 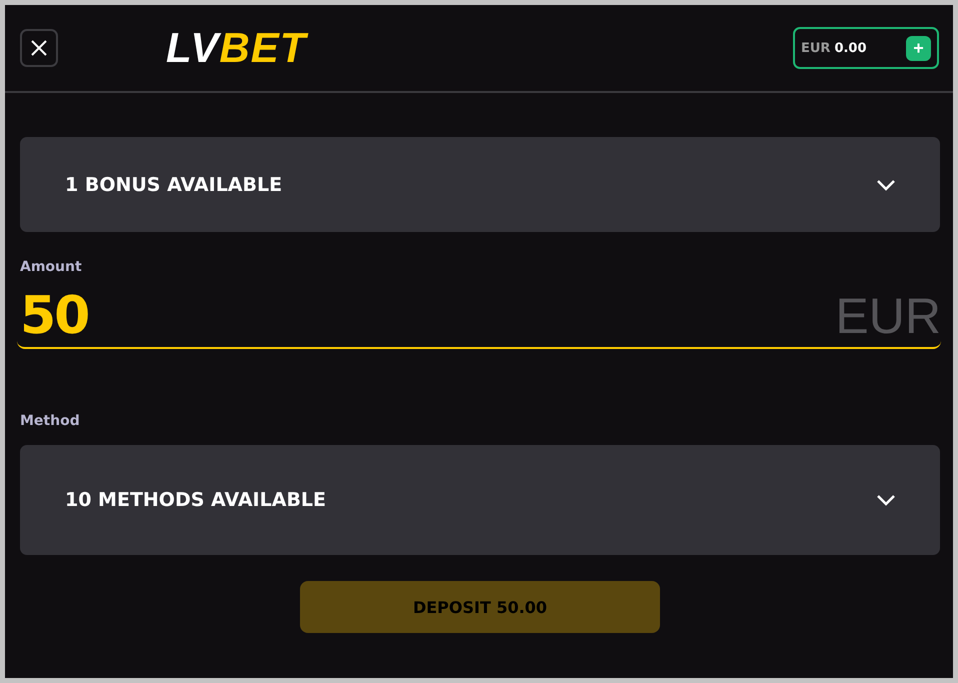 I want to click on close-button, so click(x=39, y=48).